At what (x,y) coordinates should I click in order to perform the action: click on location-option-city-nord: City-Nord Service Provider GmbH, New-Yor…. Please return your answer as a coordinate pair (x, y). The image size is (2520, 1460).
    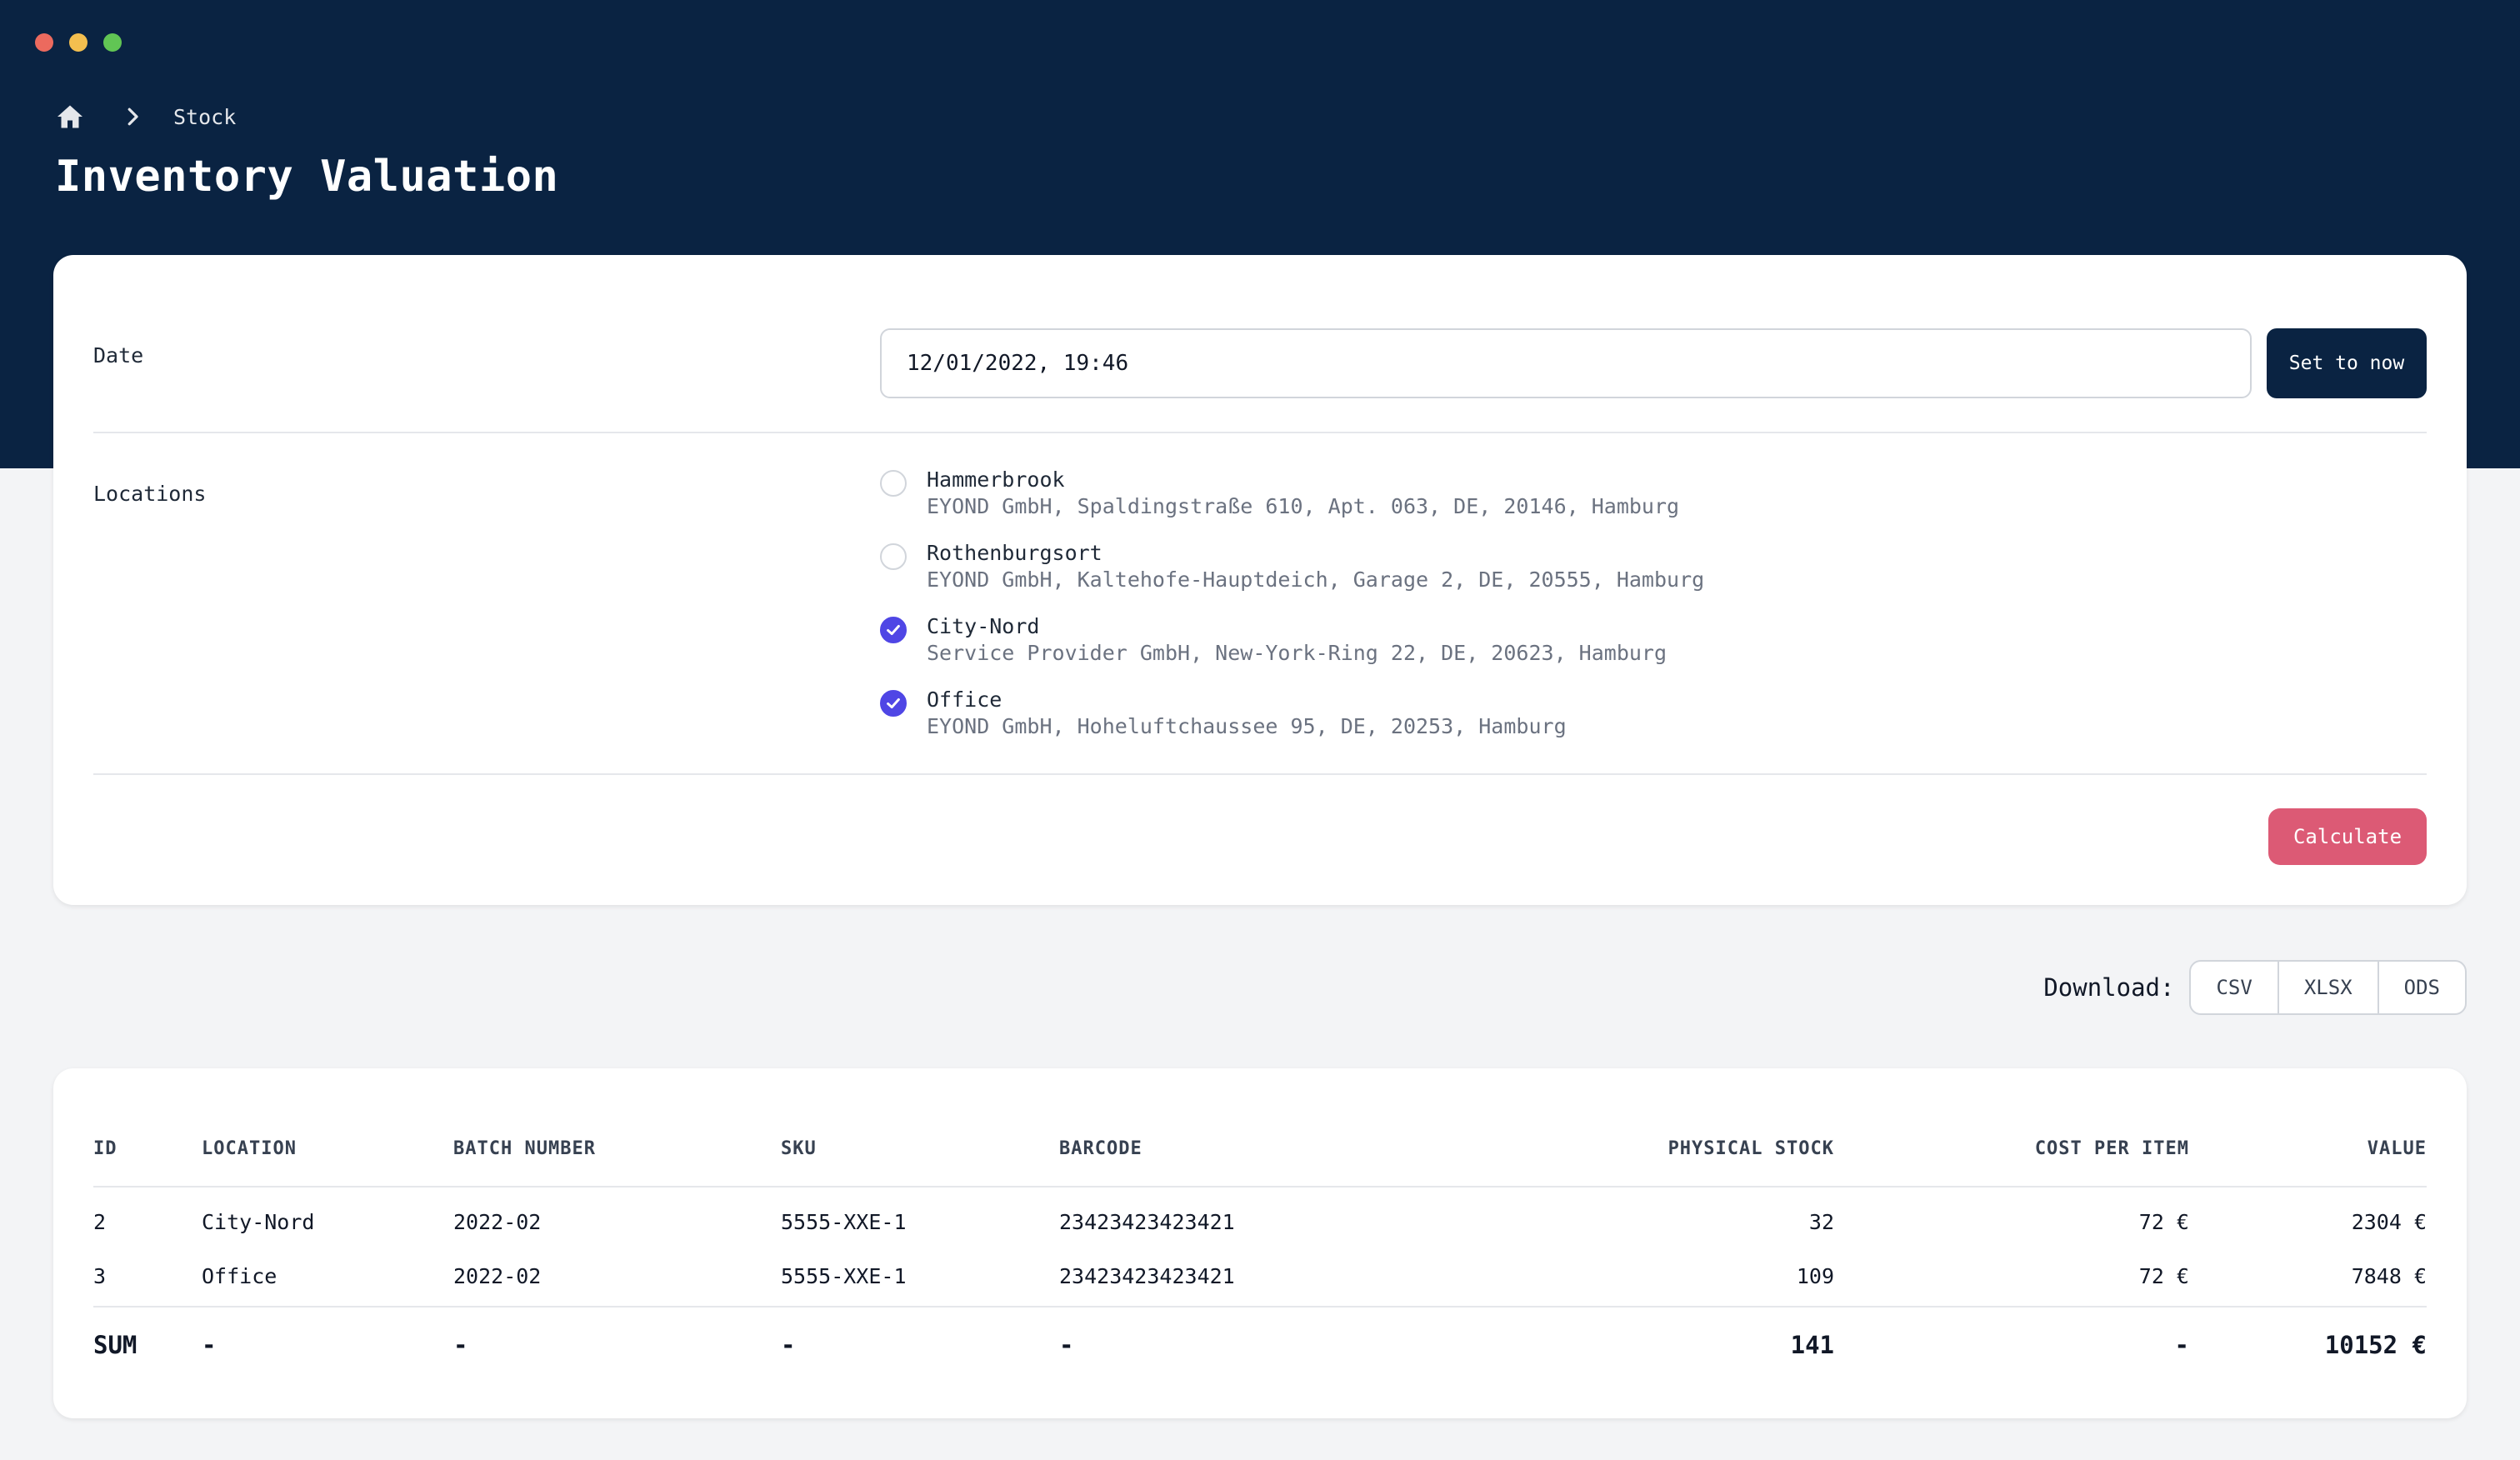
    Looking at the image, I should click on (1273, 640).